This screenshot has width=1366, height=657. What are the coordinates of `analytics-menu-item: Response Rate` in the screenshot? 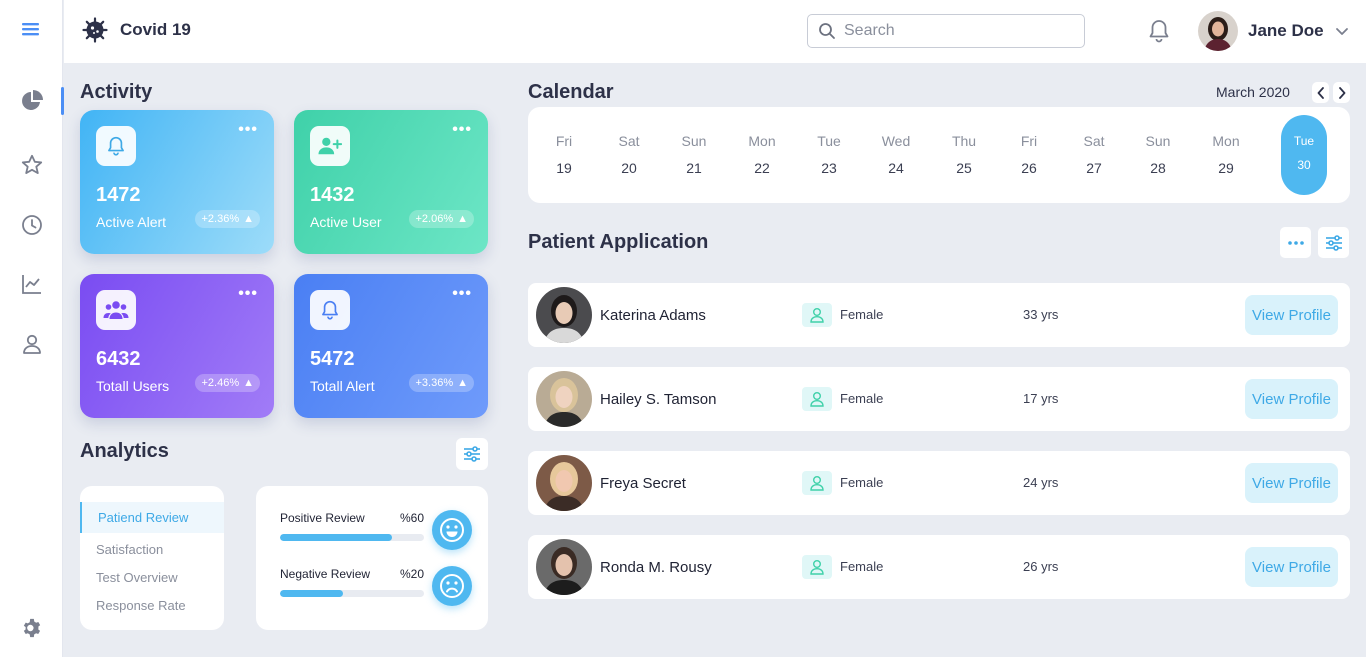 It's located at (141, 605).